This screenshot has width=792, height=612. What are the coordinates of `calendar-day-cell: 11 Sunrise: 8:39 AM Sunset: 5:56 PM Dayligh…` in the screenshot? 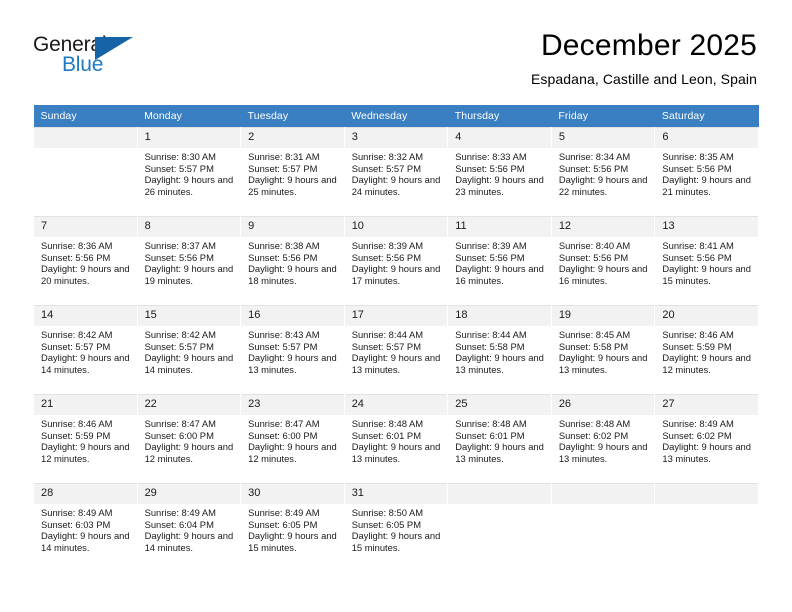 It's located at (499, 261).